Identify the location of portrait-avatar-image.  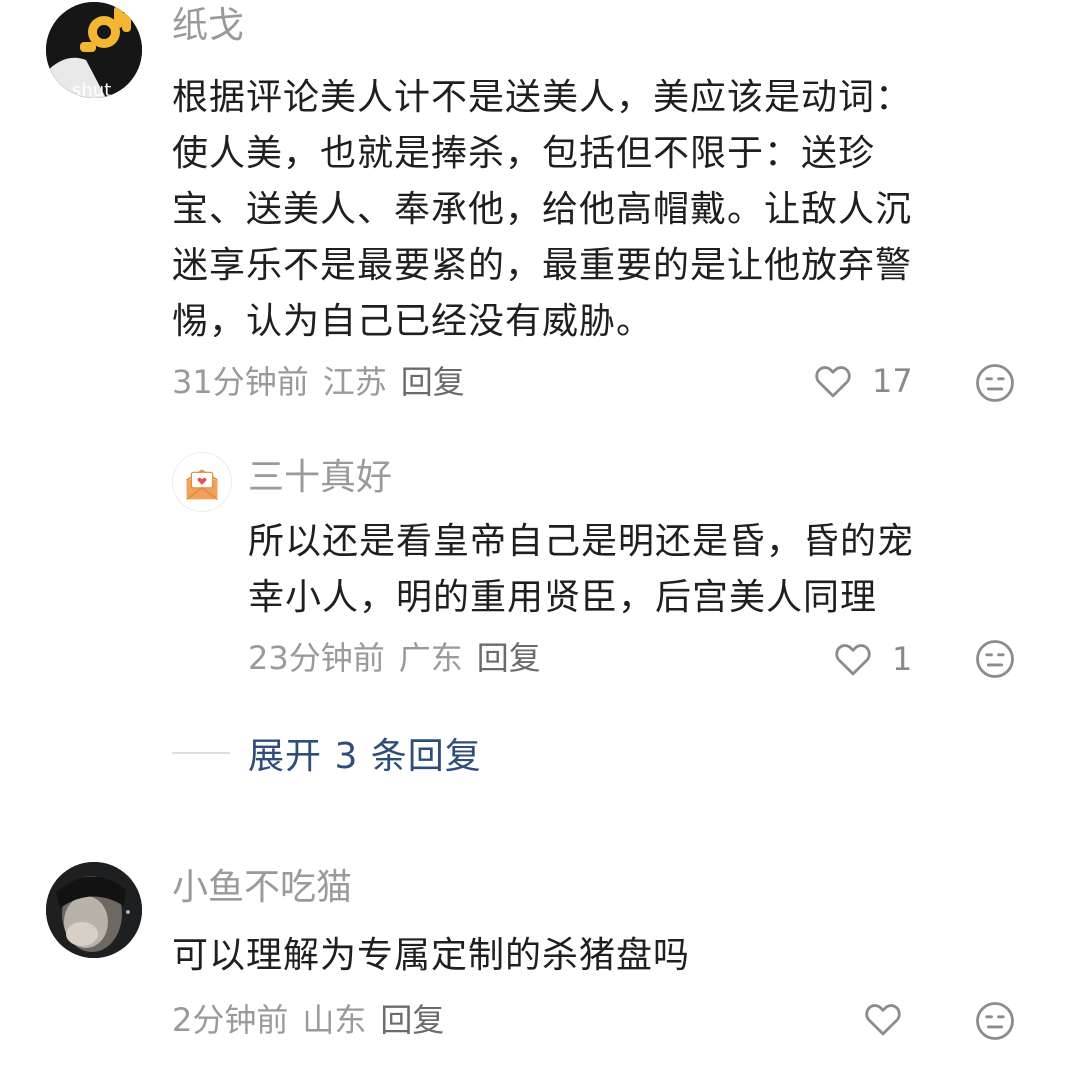
(94, 910).